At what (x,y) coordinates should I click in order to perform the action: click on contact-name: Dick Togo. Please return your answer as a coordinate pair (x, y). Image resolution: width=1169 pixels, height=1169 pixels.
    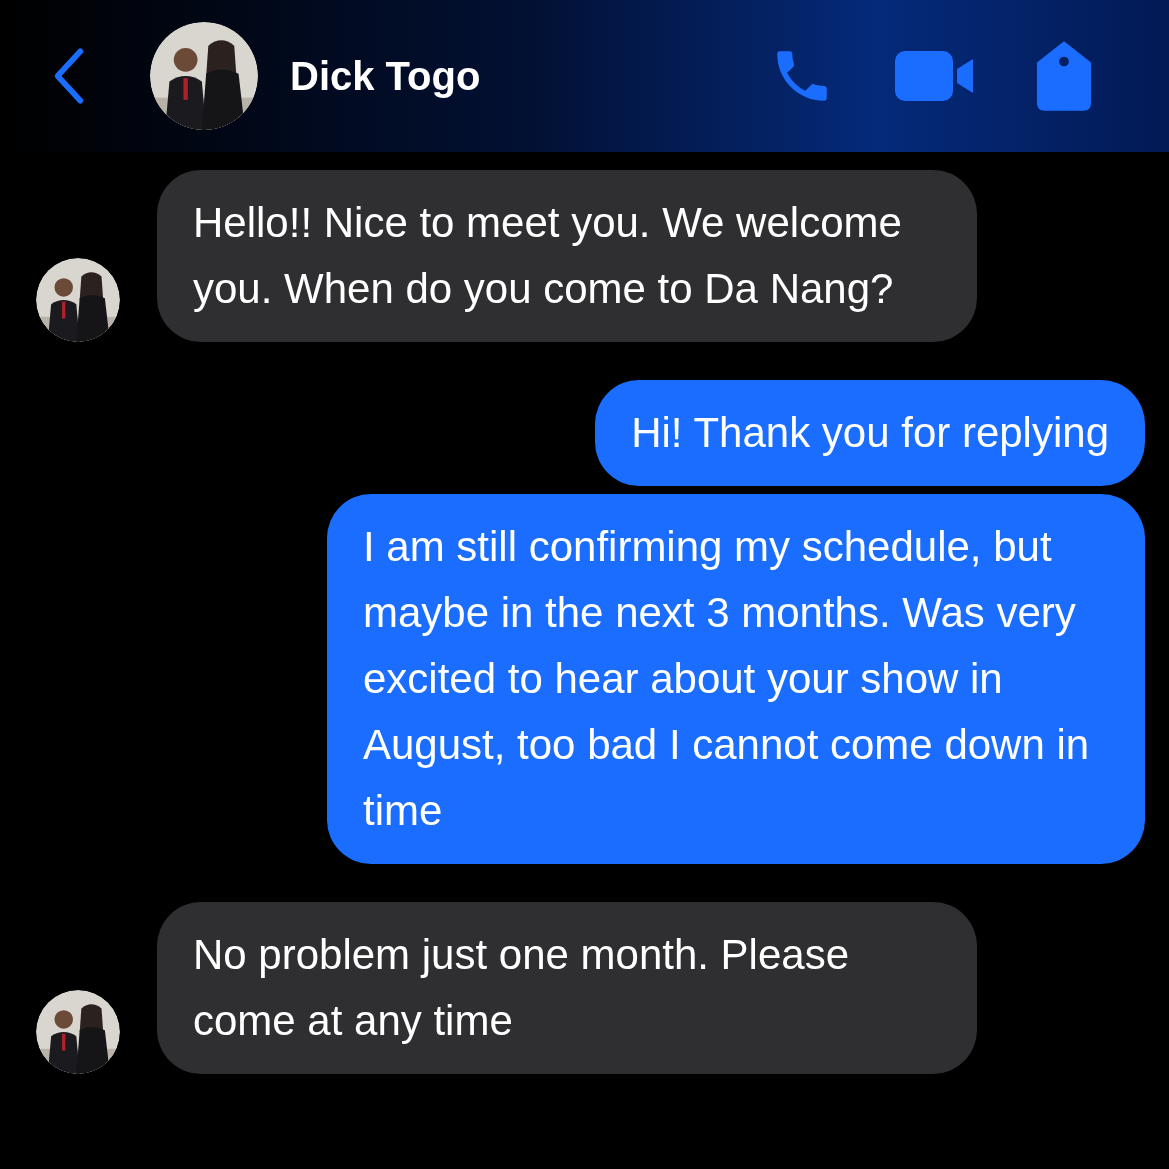
    Looking at the image, I should click on (385, 76).